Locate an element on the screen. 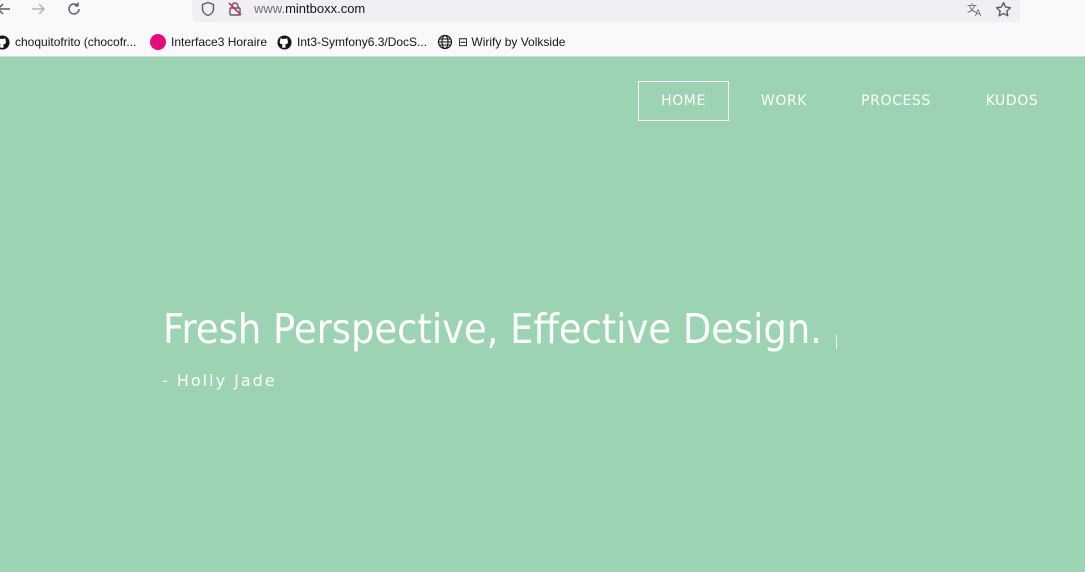 The image size is (1085, 572). globe-icon is located at coordinates (445, 42).